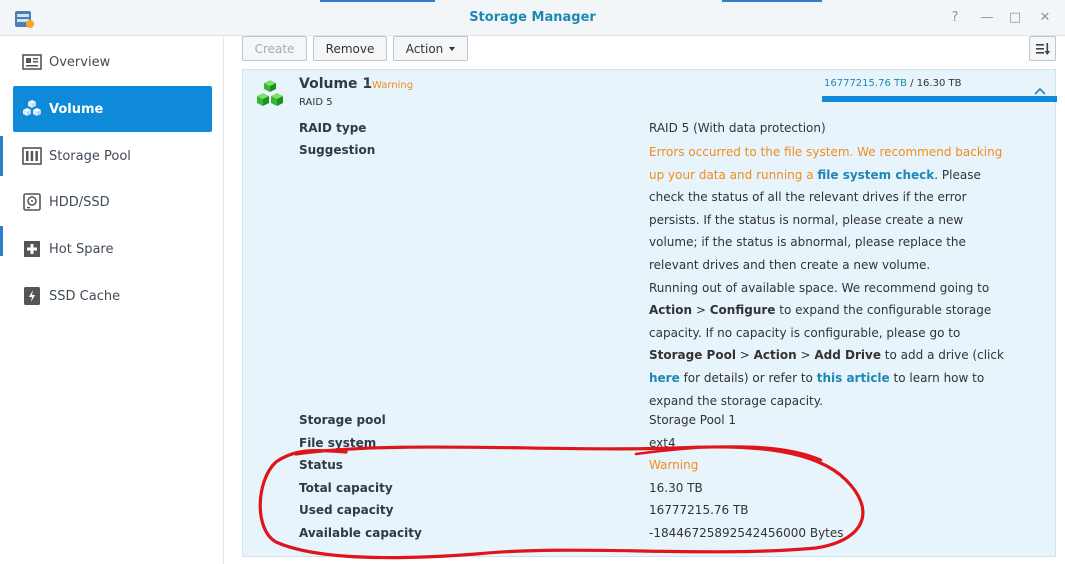  Describe the element at coordinates (32, 202) in the screenshot. I see `hdd-icon` at that location.